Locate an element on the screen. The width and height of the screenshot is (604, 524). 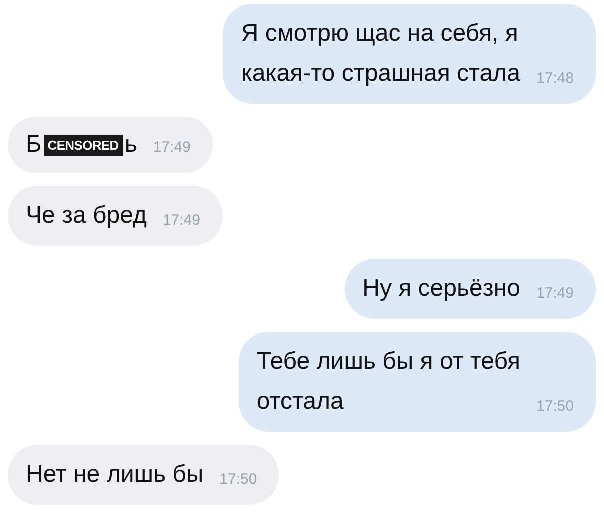
message-text: Ну я серьёзно is located at coordinates (441, 289).